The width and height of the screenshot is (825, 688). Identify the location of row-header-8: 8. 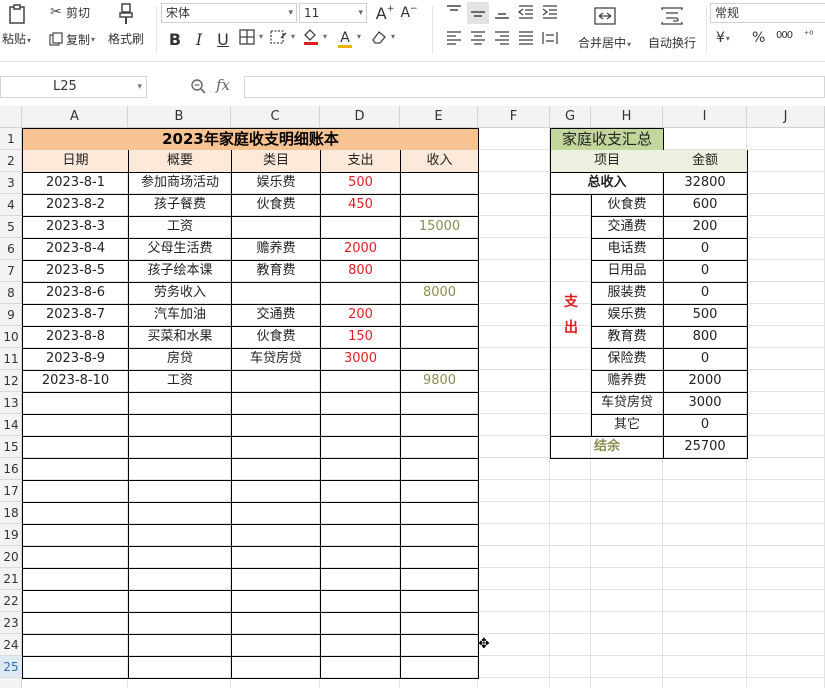
(11, 293).